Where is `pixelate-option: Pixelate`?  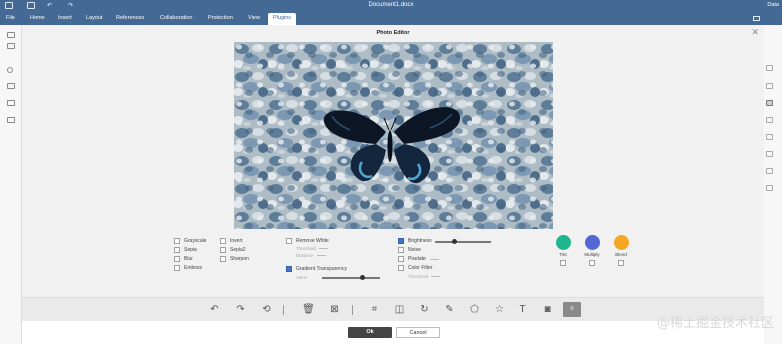
pixelate-option: Pixelate is located at coordinates (418, 259).